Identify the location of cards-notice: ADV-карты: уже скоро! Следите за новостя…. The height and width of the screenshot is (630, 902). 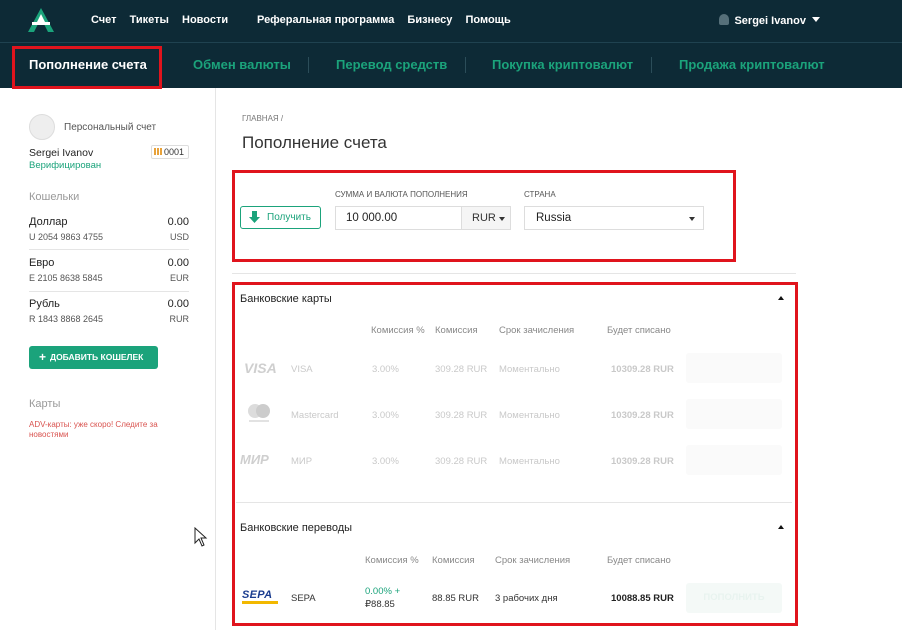
(93, 429).